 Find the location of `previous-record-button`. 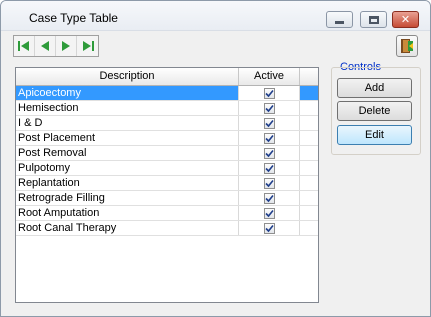

previous-record-button is located at coordinates (45, 46).